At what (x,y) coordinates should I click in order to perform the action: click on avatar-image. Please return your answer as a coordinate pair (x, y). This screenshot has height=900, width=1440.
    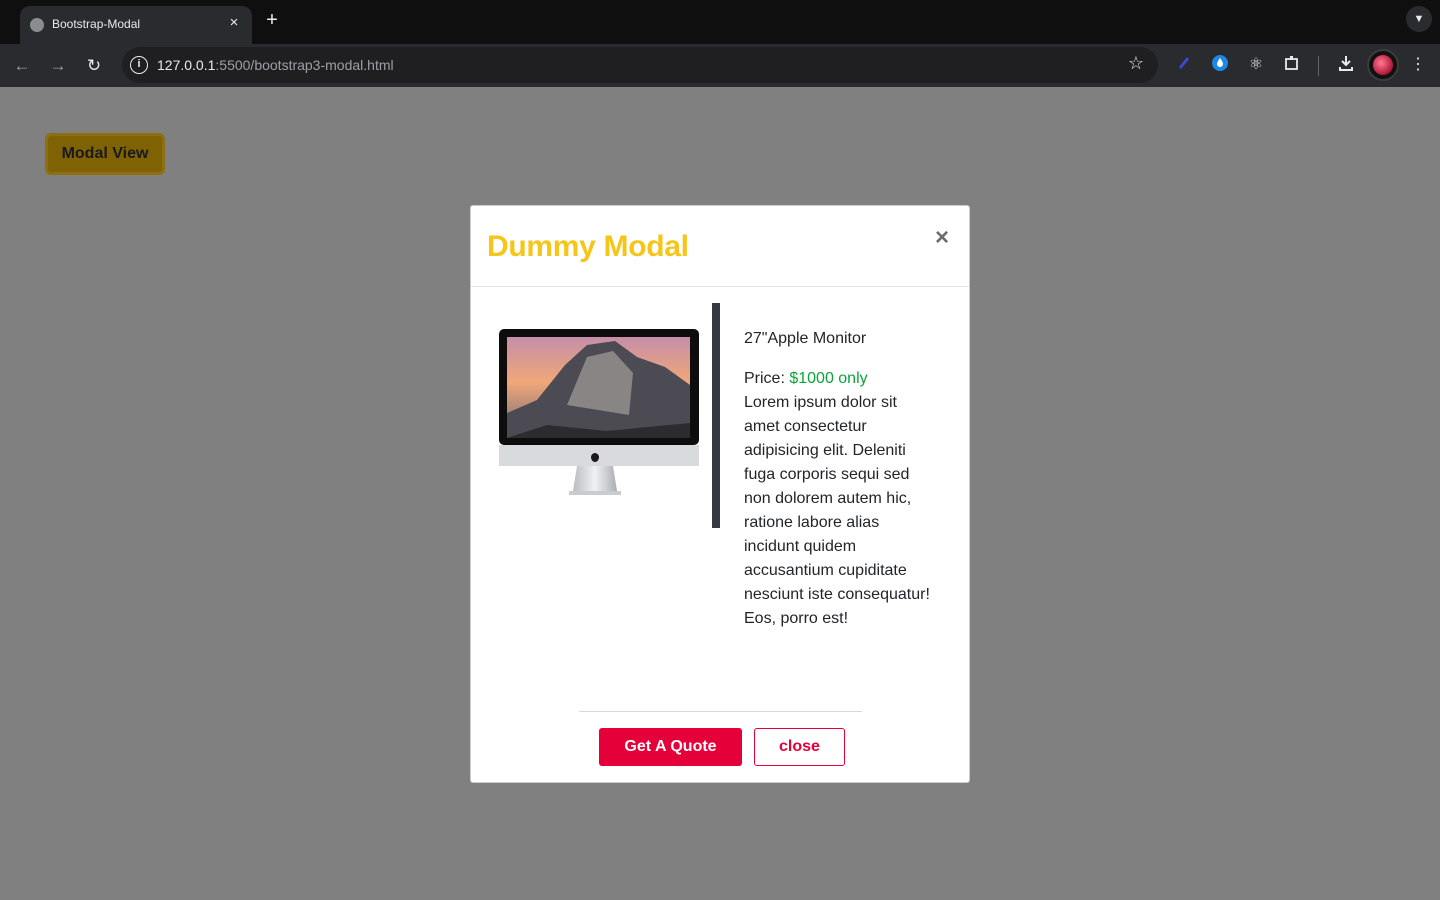
    Looking at the image, I should click on (1383, 65).